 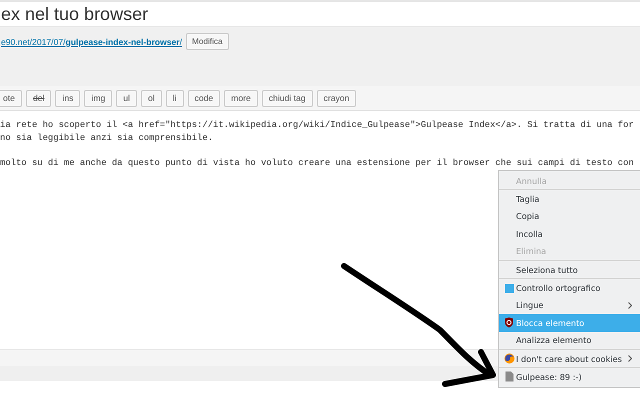 What do you see at coordinates (569, 288) in the screenshot?
I see `menu-item: Controllo ortografico` at bounding box center [569, 288].